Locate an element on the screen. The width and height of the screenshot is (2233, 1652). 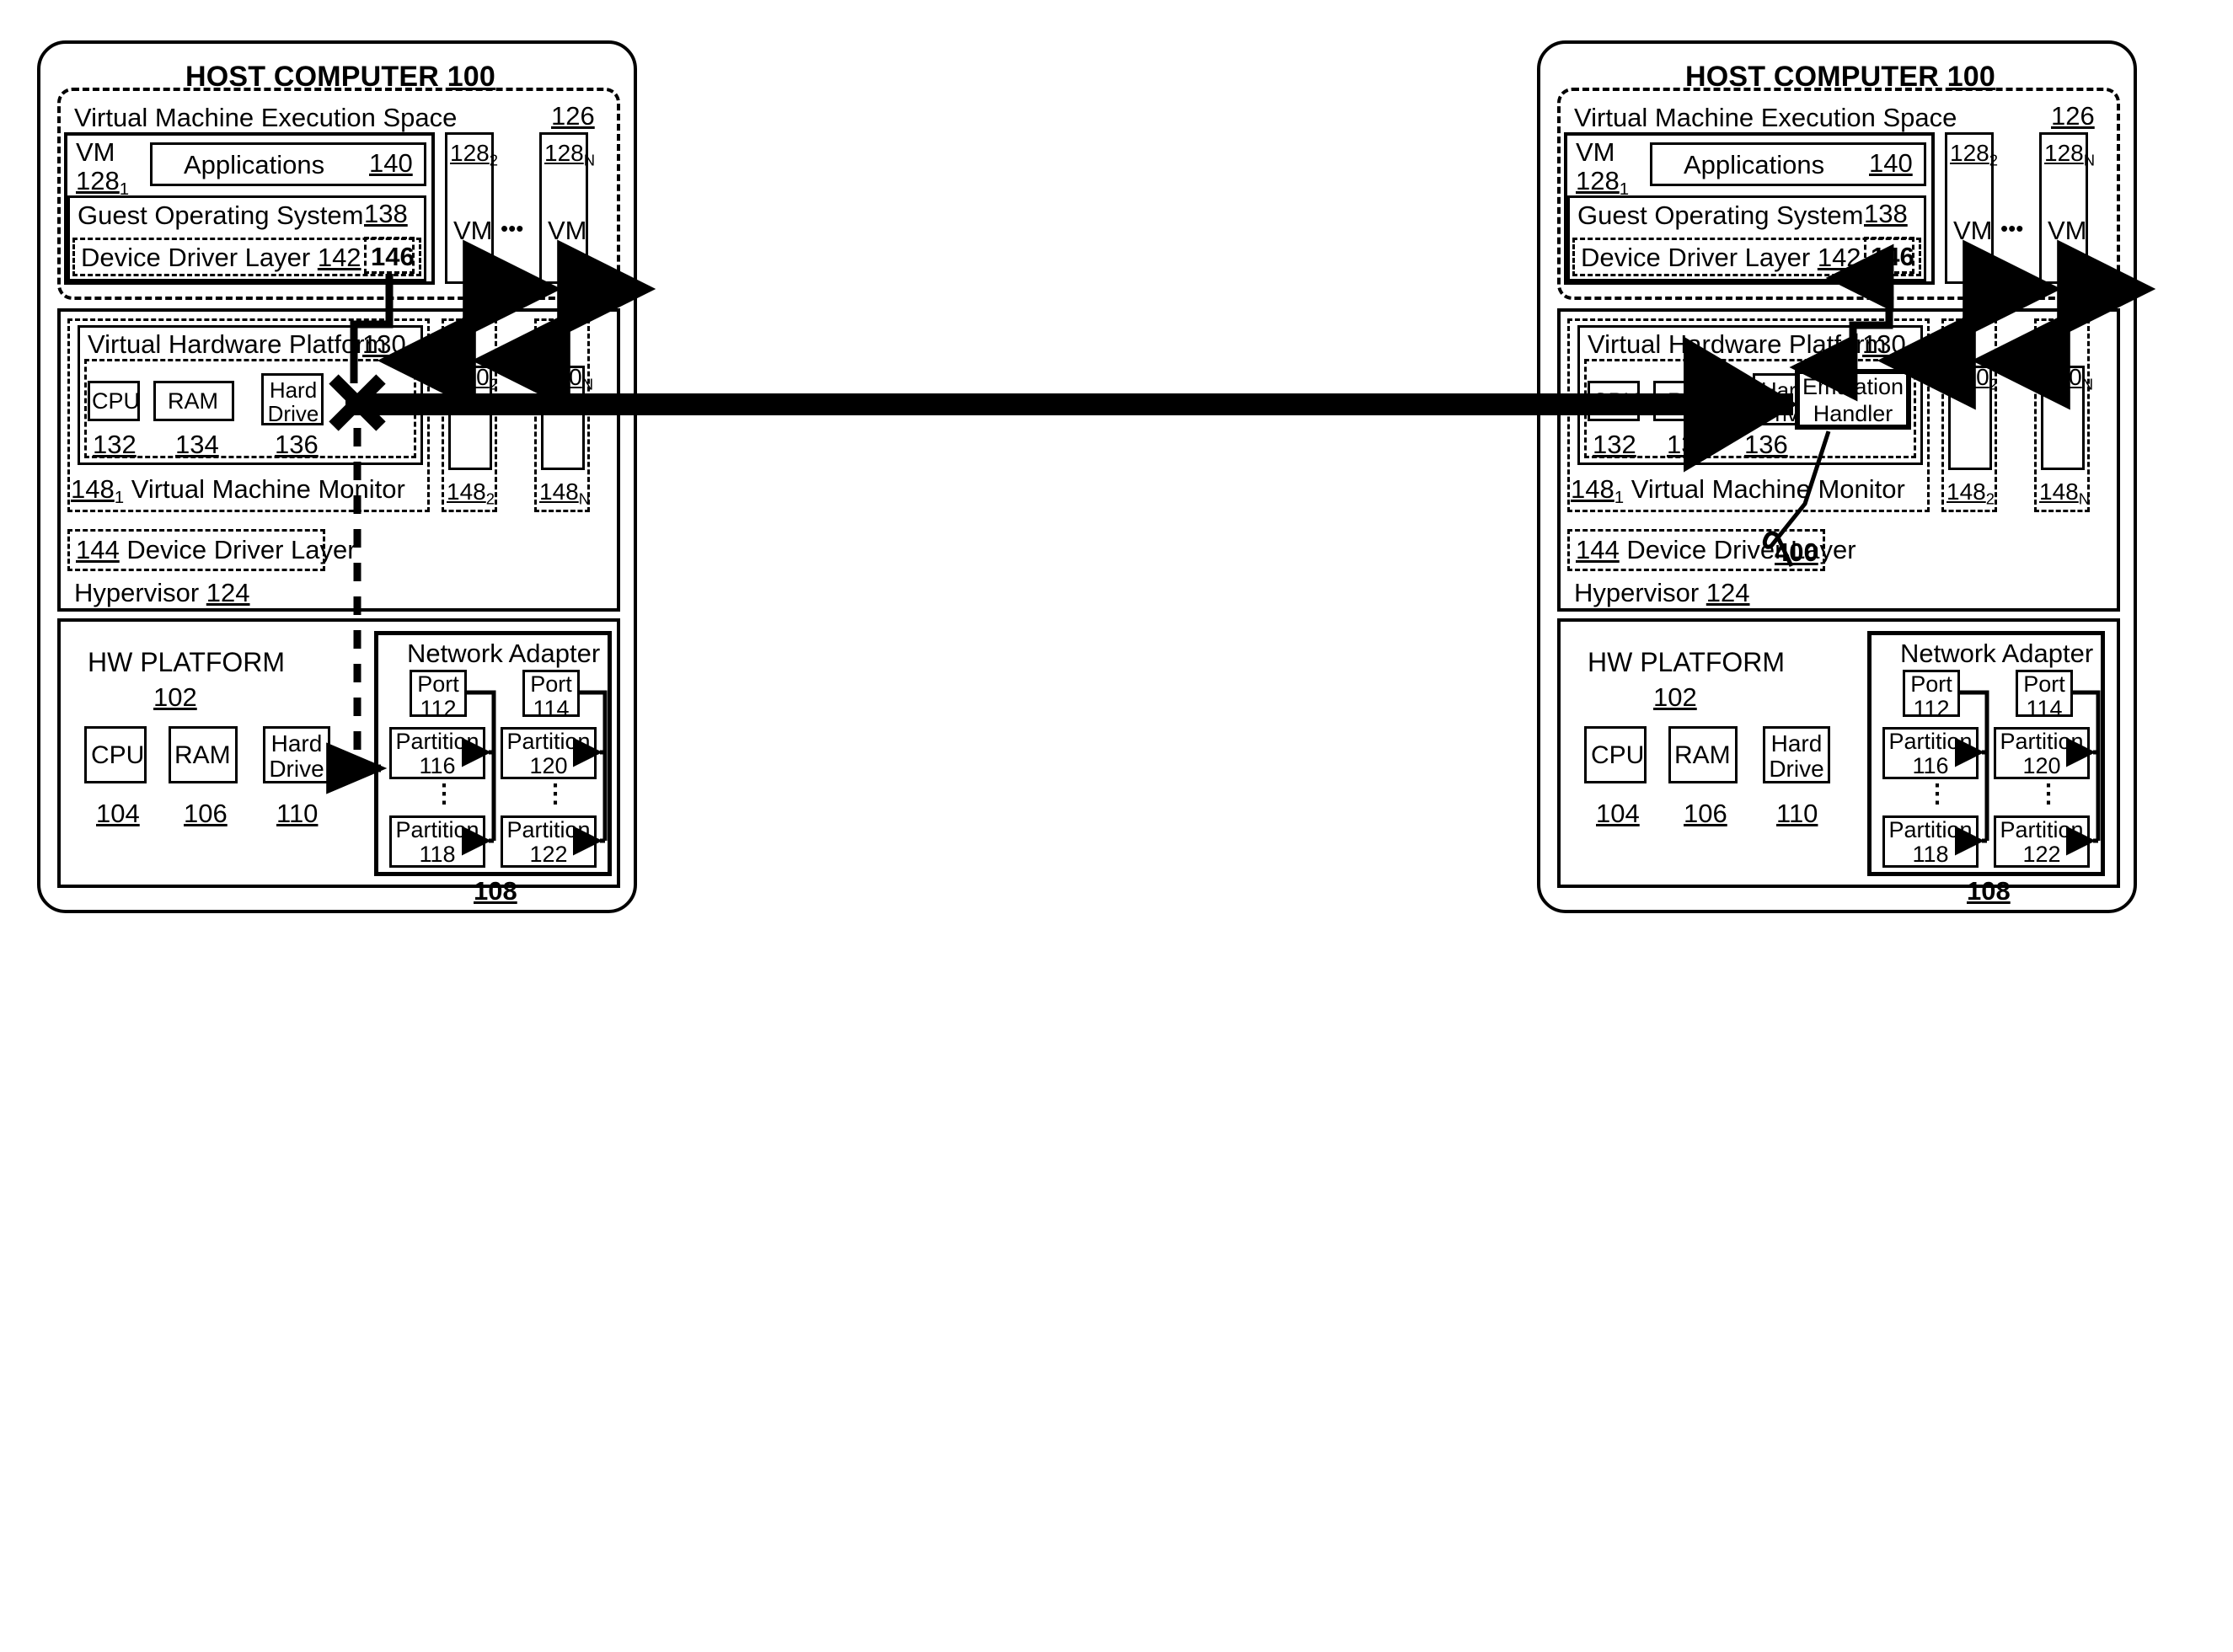
vmm-2-ref-left: 1482 is located at coordinates (471, 493).